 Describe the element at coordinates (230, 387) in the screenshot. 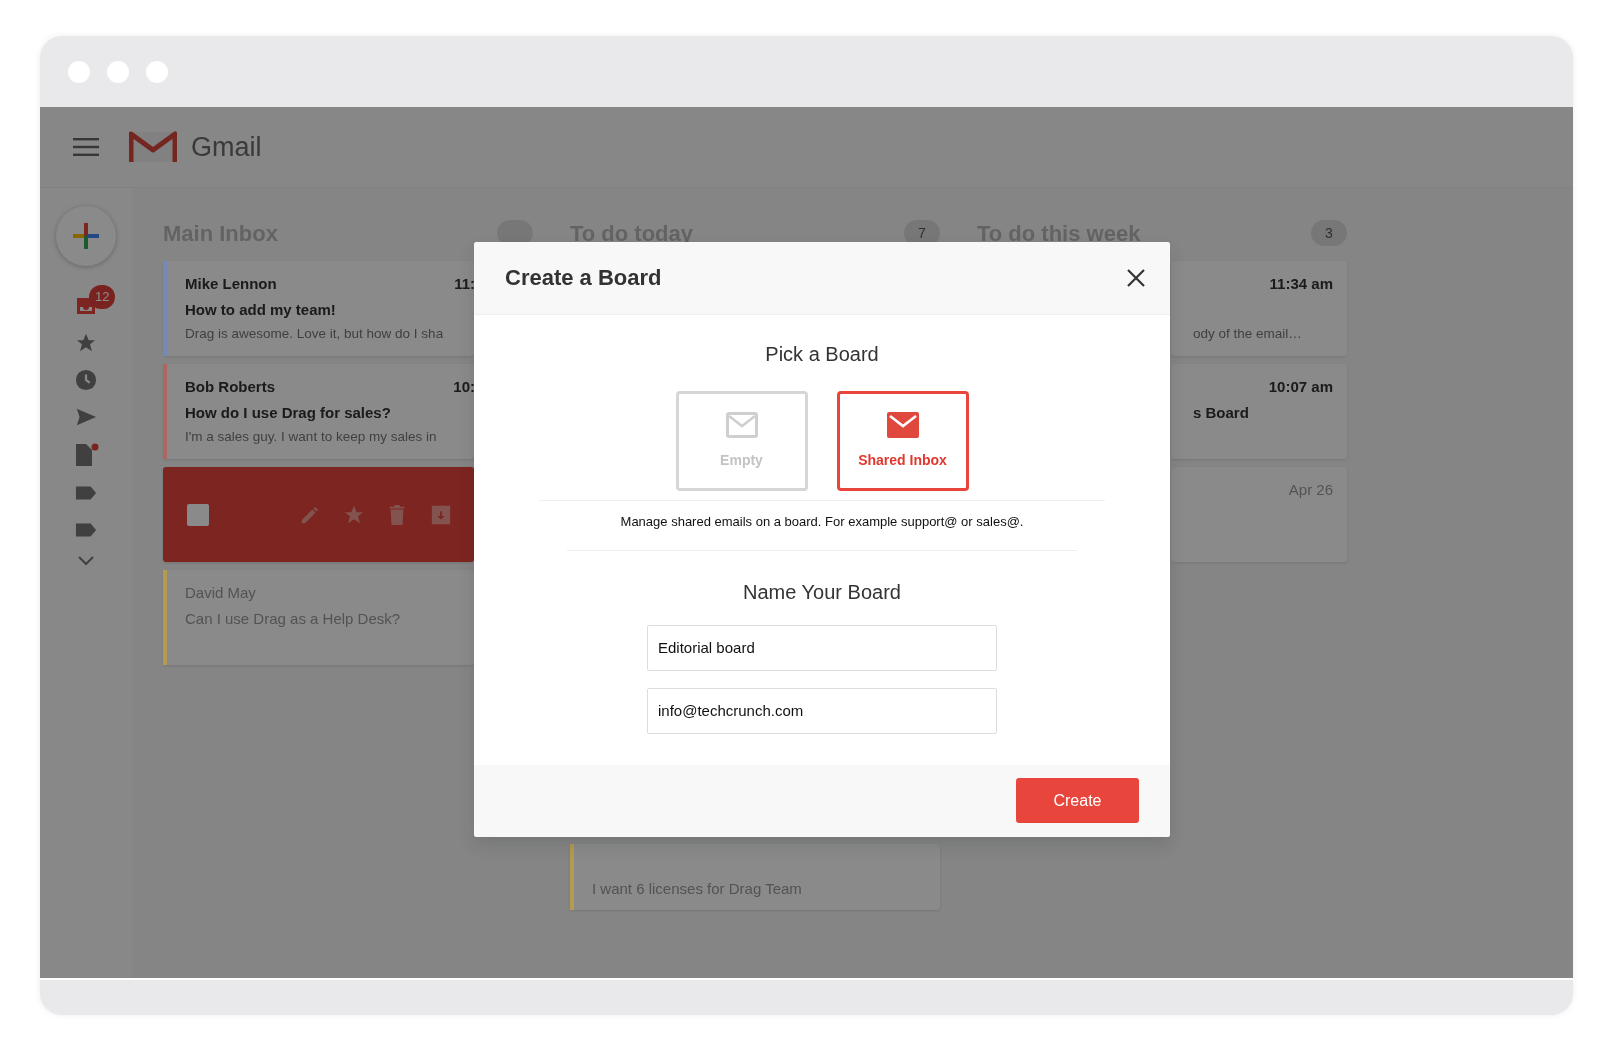

I see `sender-name: Bob Roberts` at that location.